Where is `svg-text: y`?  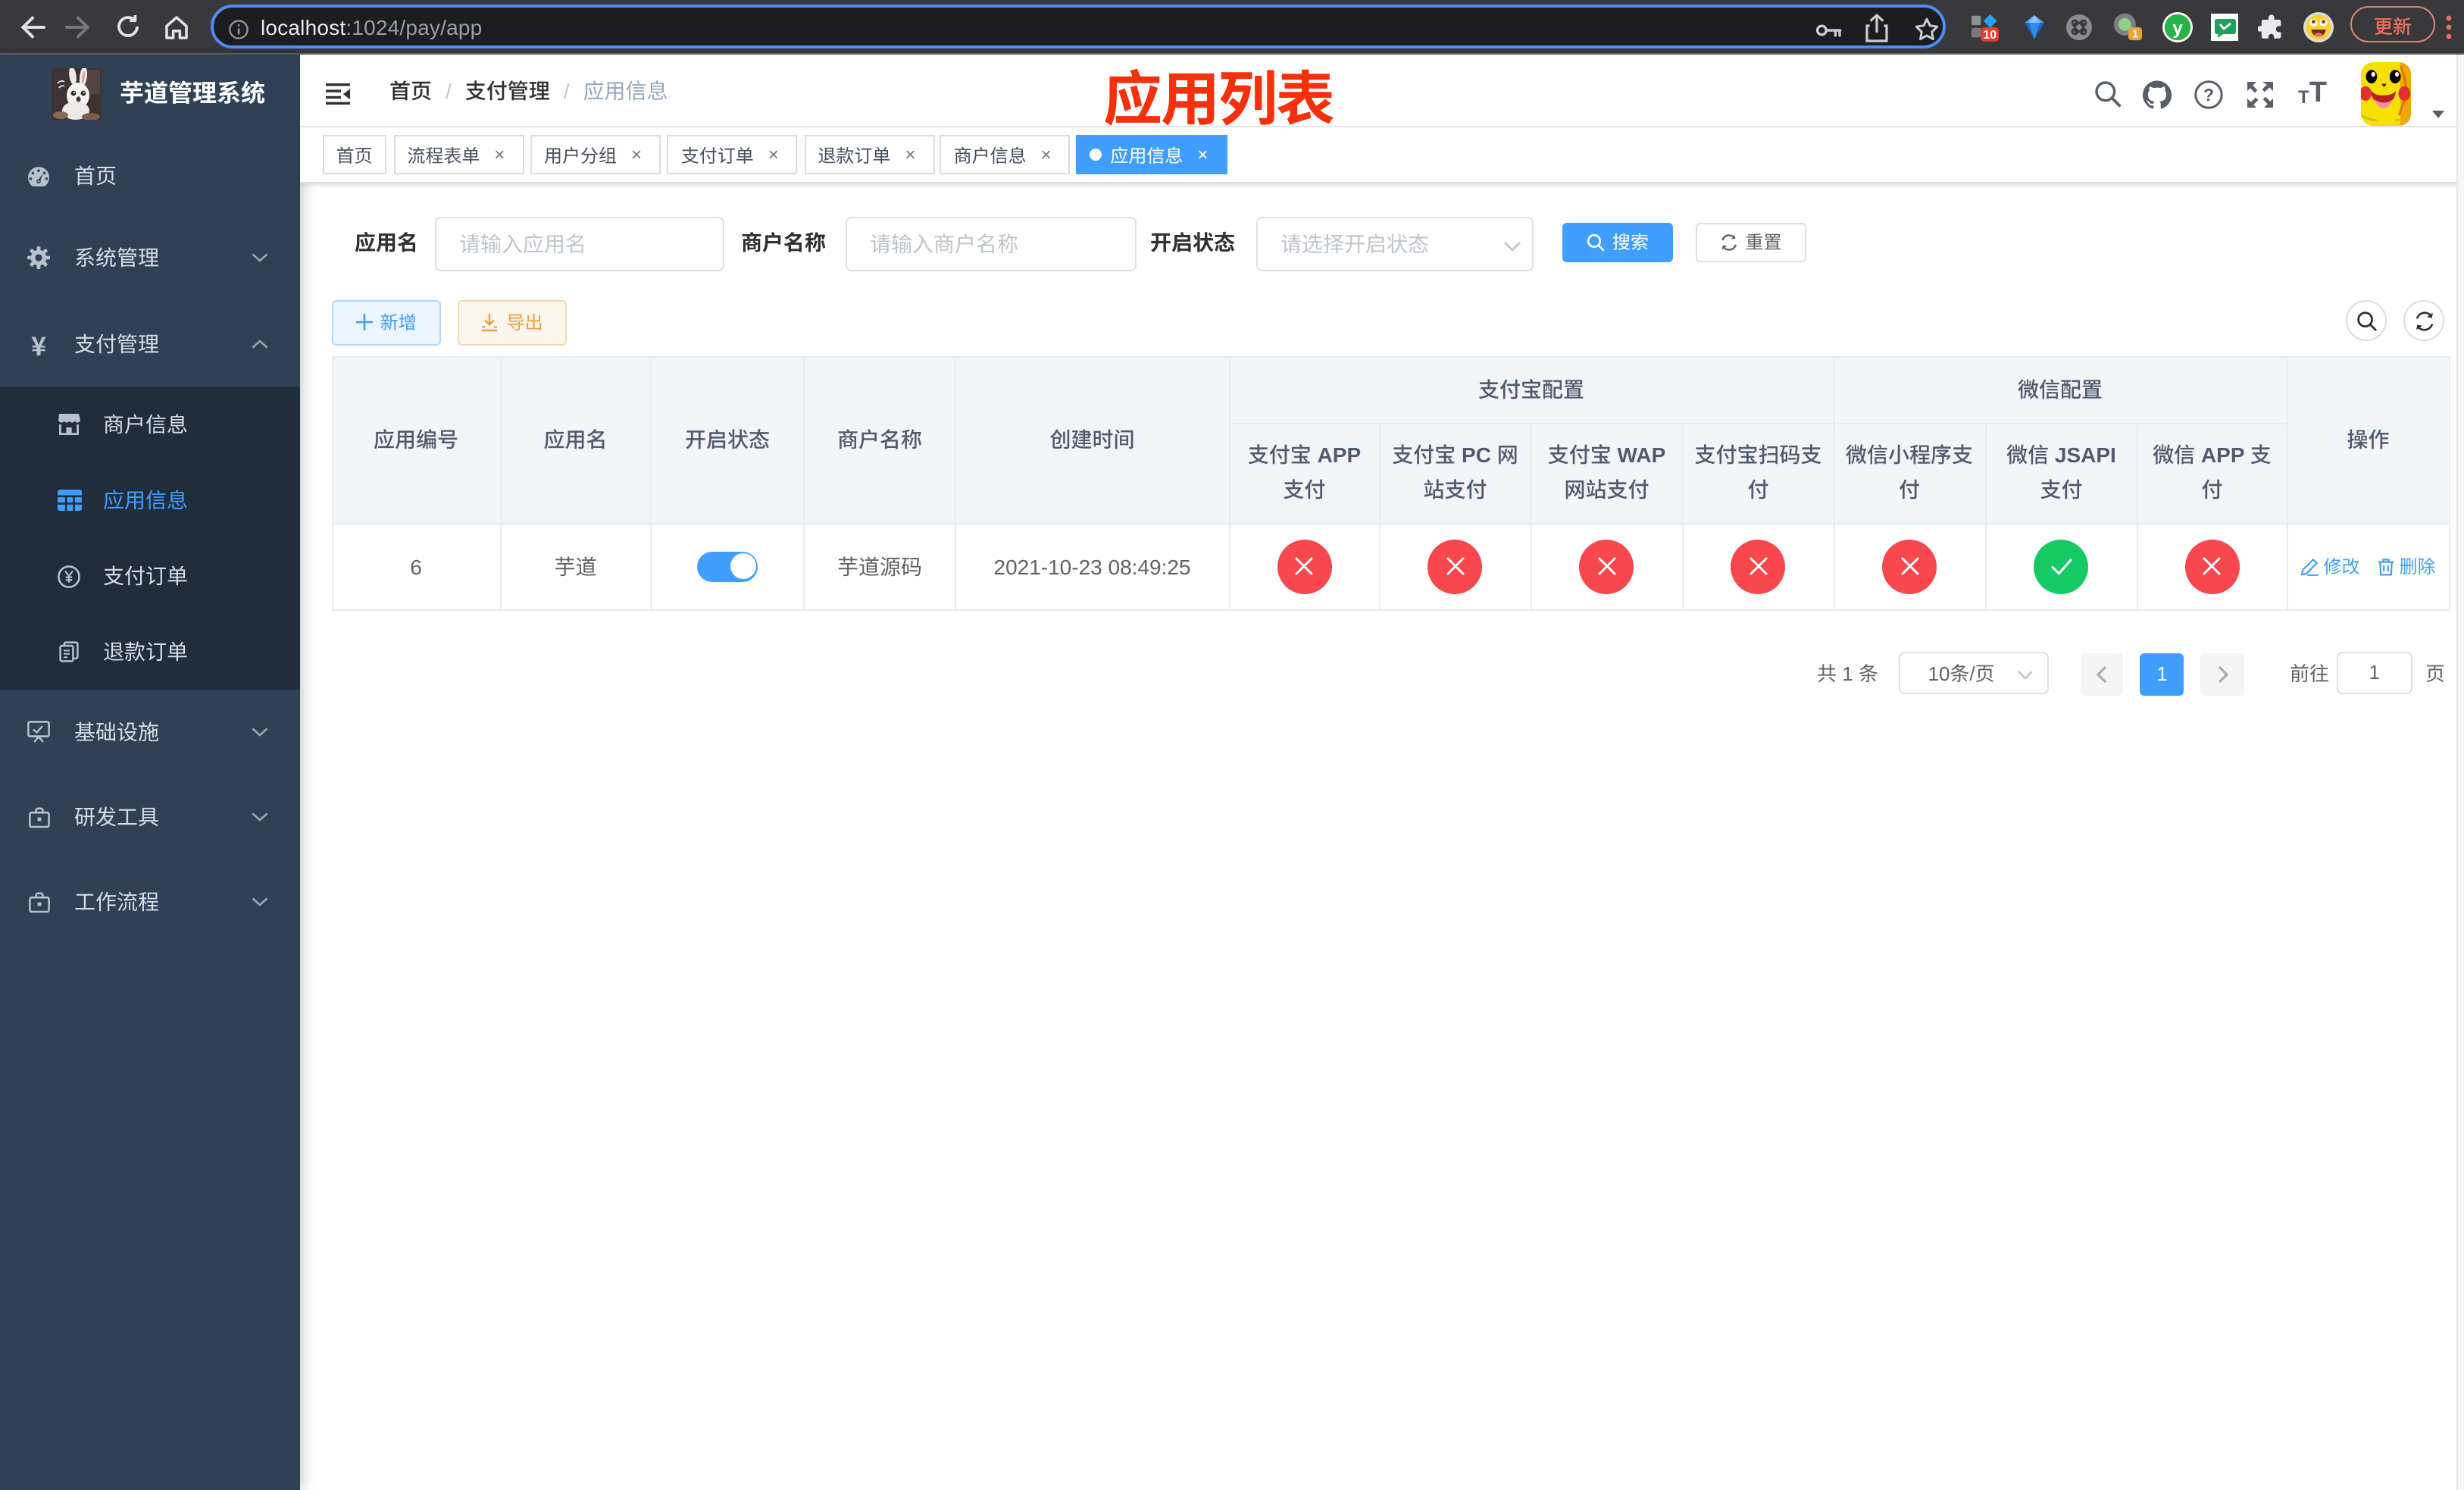 svg-text: y is located at coordinates (2177, 28).